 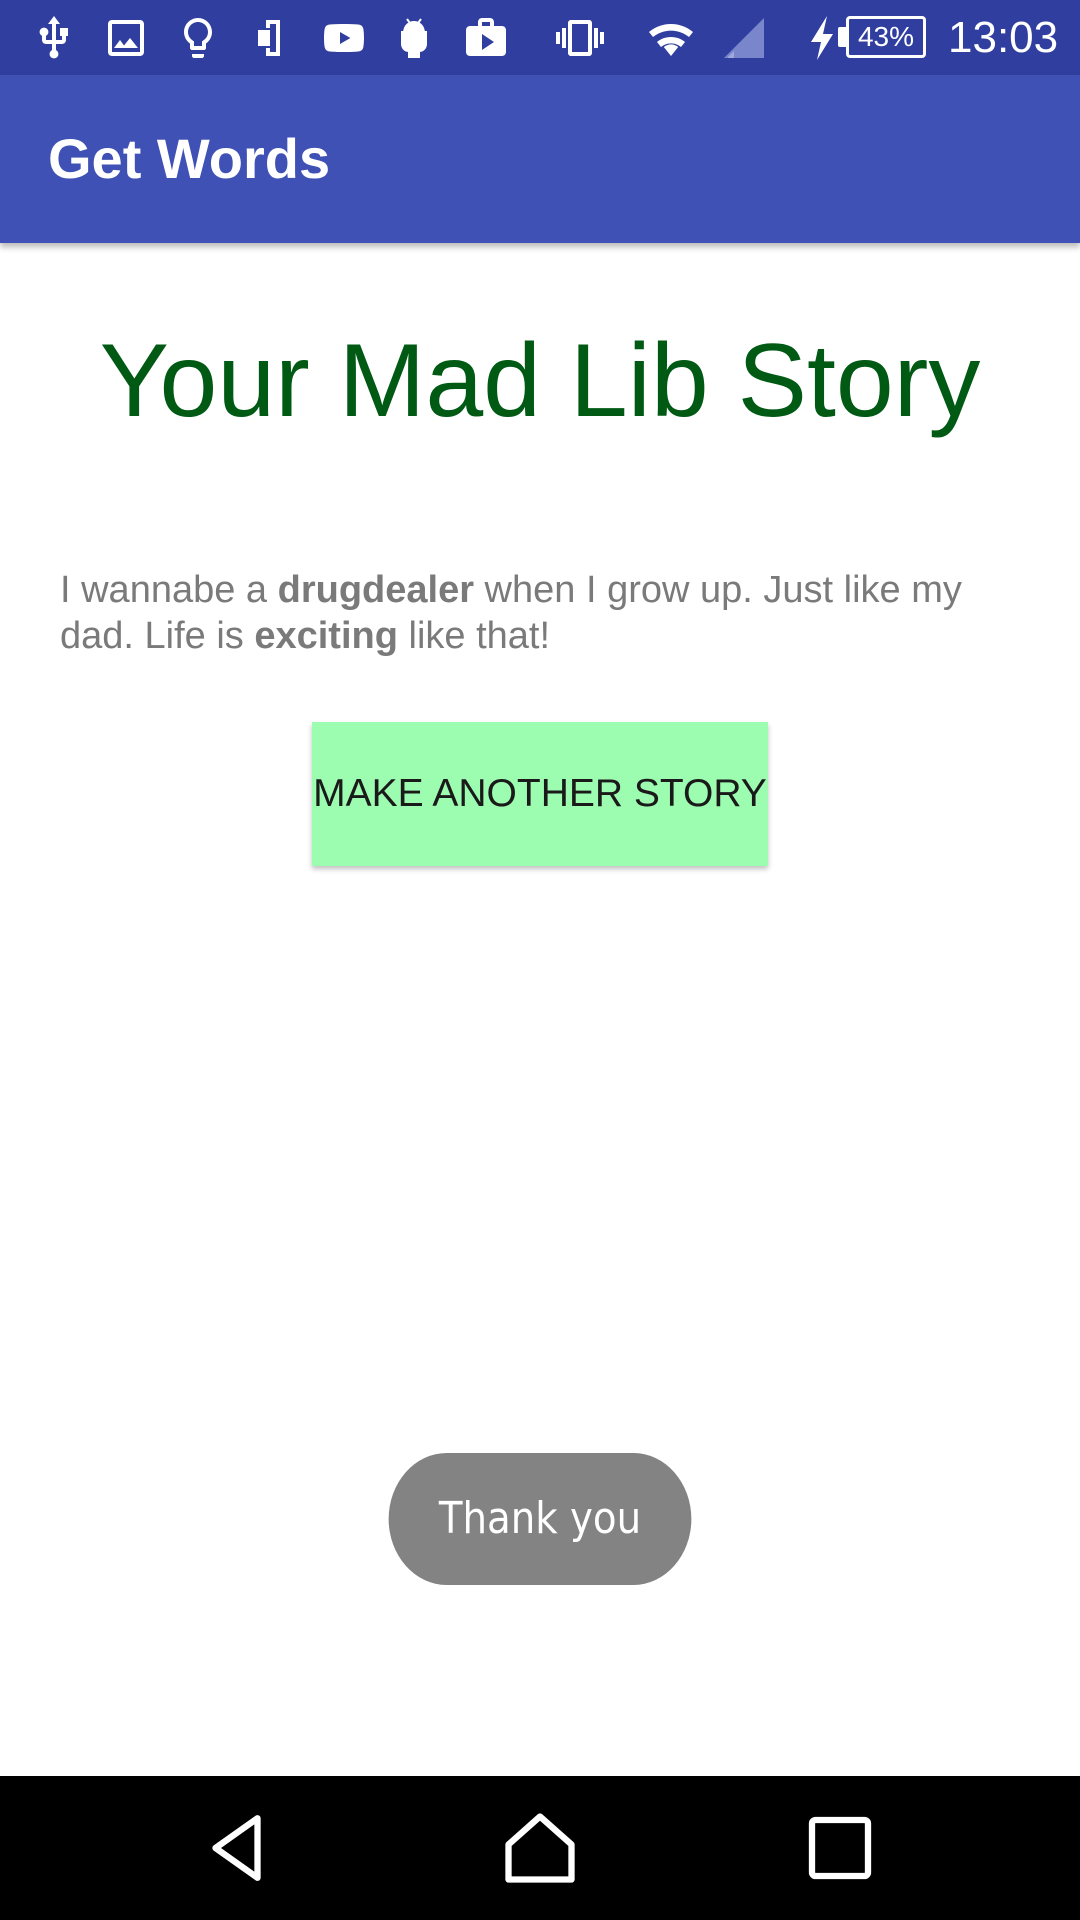 What do you see at coordinates (840, 1848) in the screenshot?
I see `recents-icon` at bounding box center [840, 1848].